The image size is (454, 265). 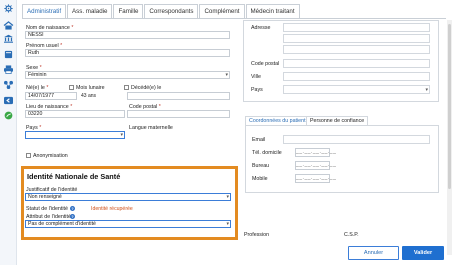 What do you see at coordinates (234, 18) in the screenshot?
I see `tab-divider` at bounding box center [234, 18].